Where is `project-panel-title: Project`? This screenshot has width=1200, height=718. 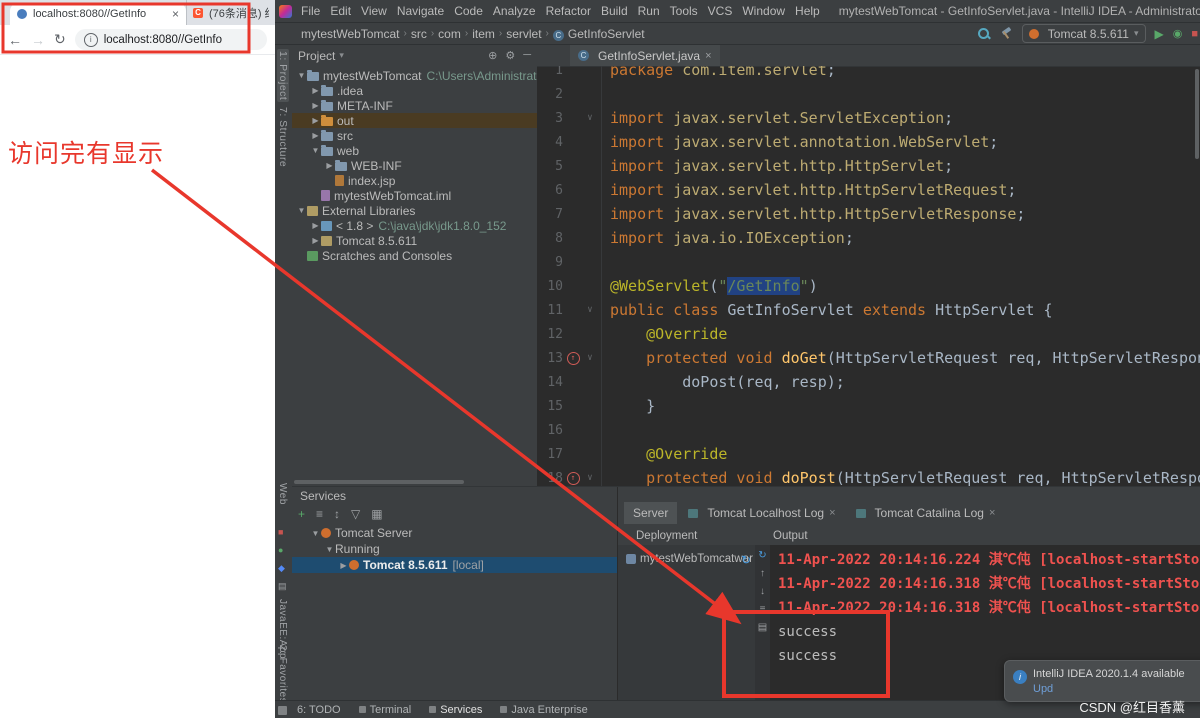 project-panel-title: Project is located at coordinates (316, 56).